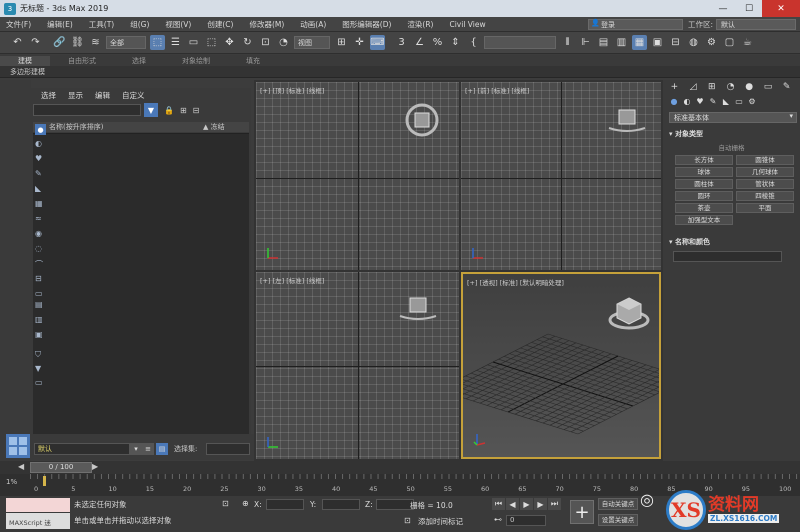  I want to click on selection-lock-icon: ⊕, so click(245, 503).